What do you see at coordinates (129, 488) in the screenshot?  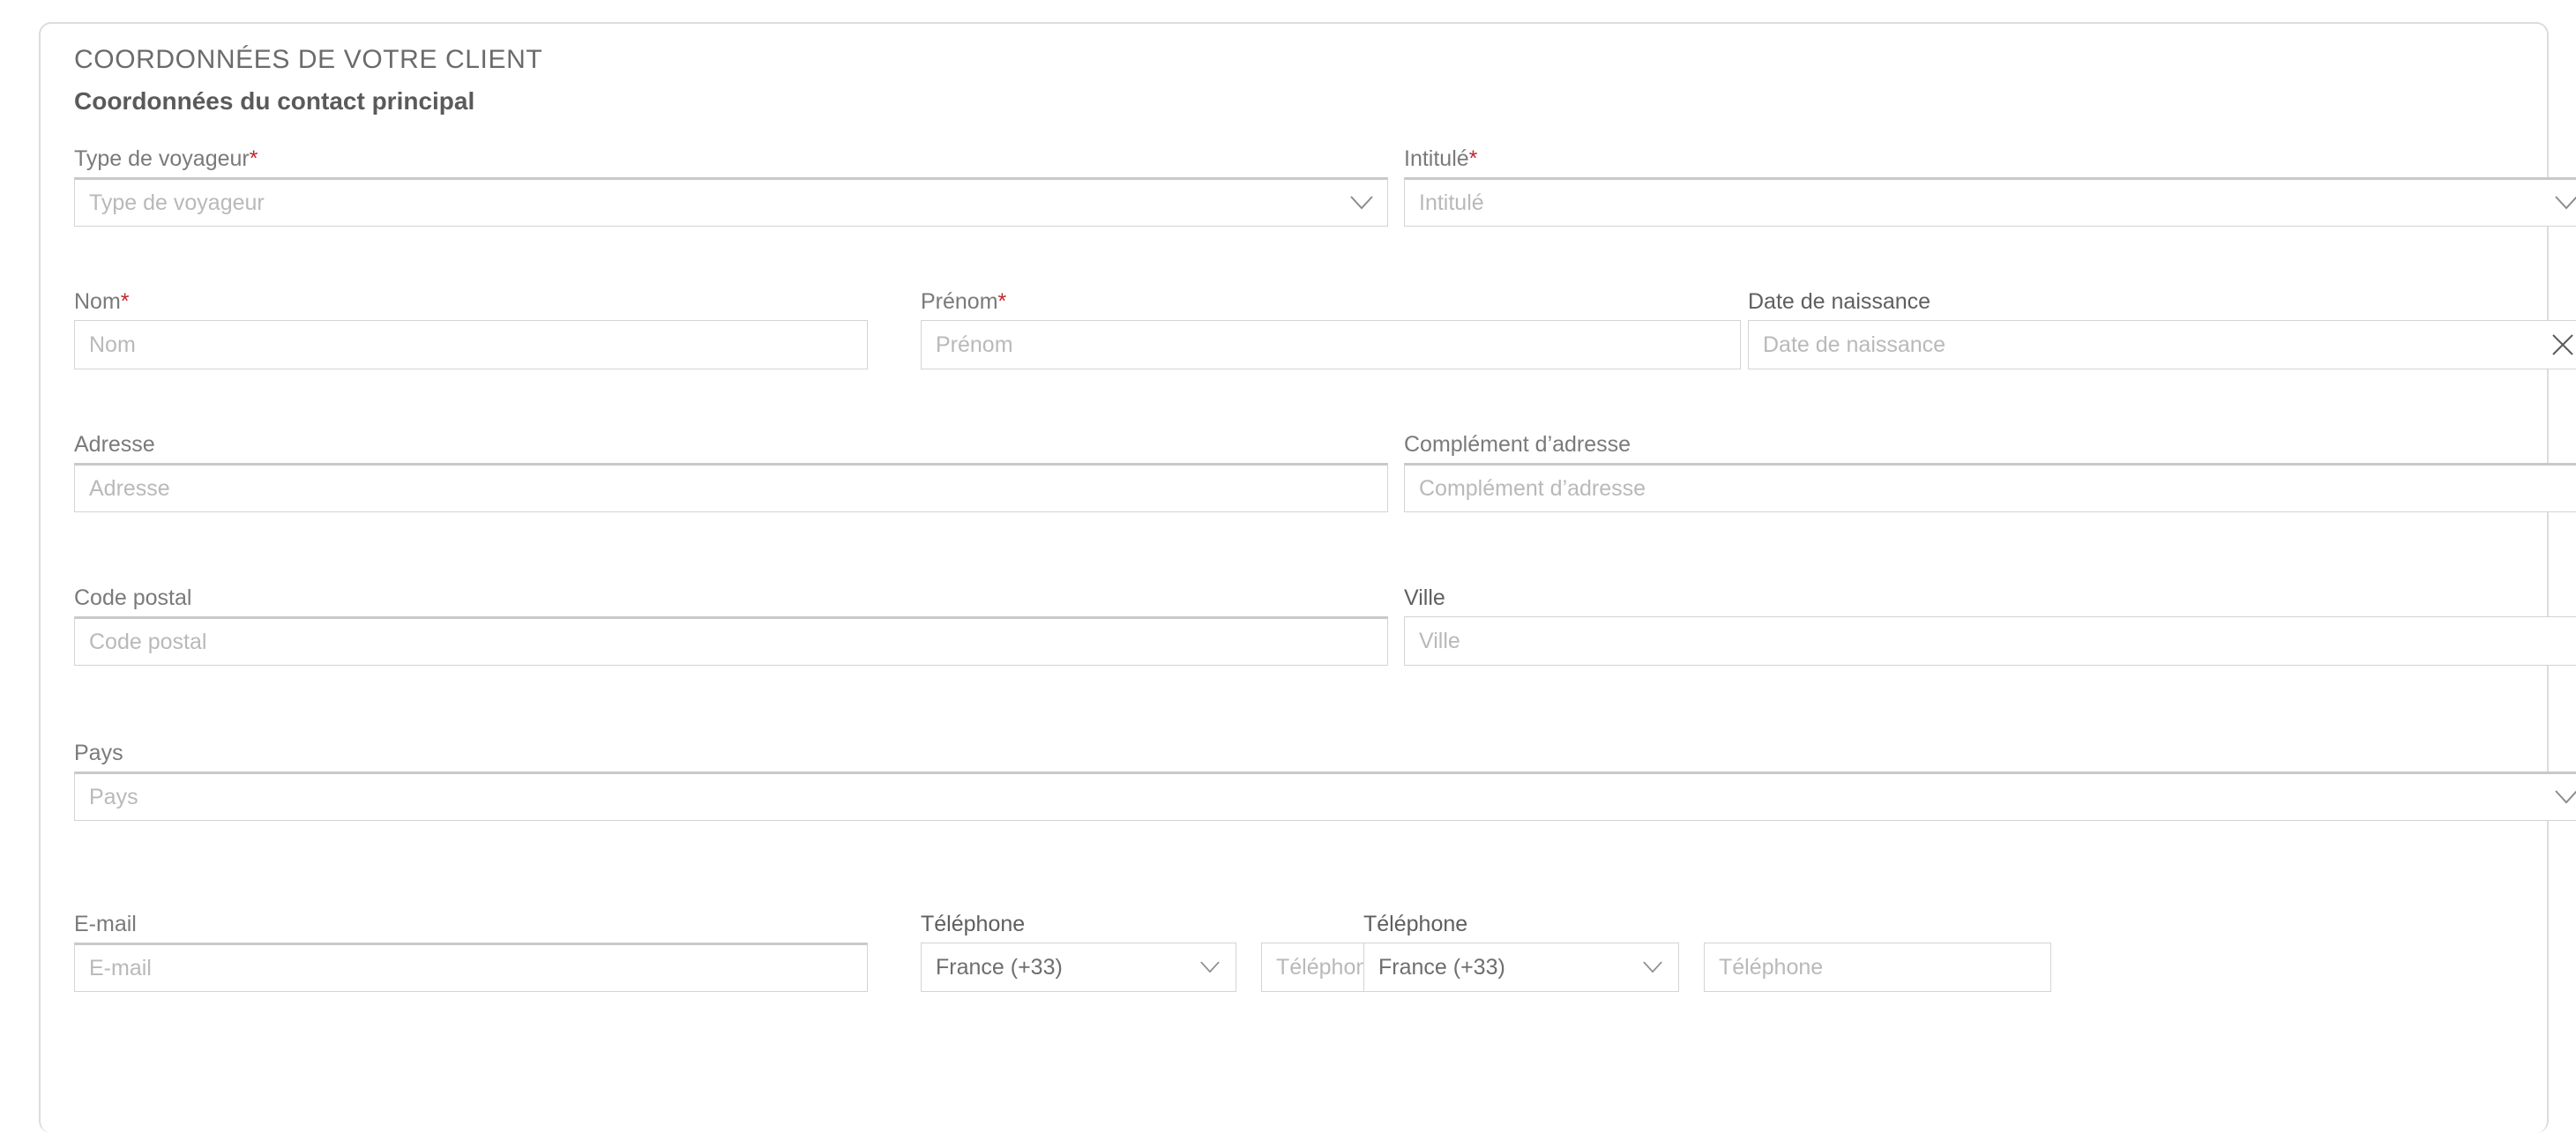 I see `address-placeholder: Adresse` at bounding box center [129, 488].